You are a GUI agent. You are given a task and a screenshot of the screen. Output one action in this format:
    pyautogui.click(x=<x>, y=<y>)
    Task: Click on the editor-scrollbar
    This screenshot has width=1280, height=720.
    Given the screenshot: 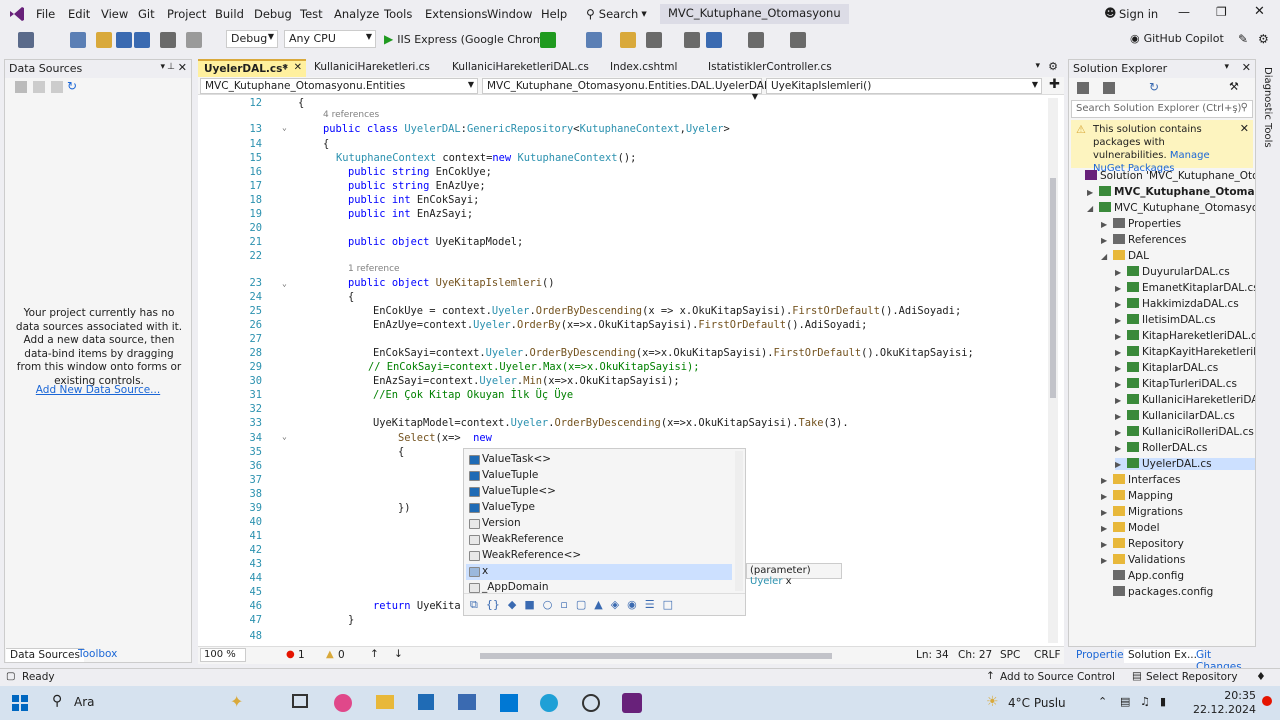 What is the action you would take?
    pyautogui.click(x=1053, y=370)
    